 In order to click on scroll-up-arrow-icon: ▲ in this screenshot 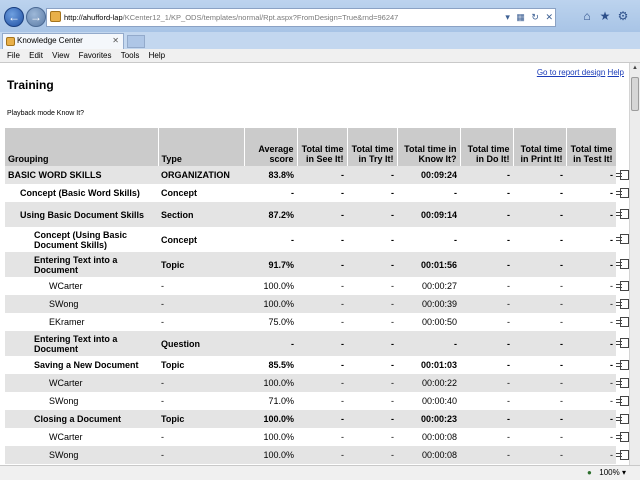, I will do `click(635, 68)`.